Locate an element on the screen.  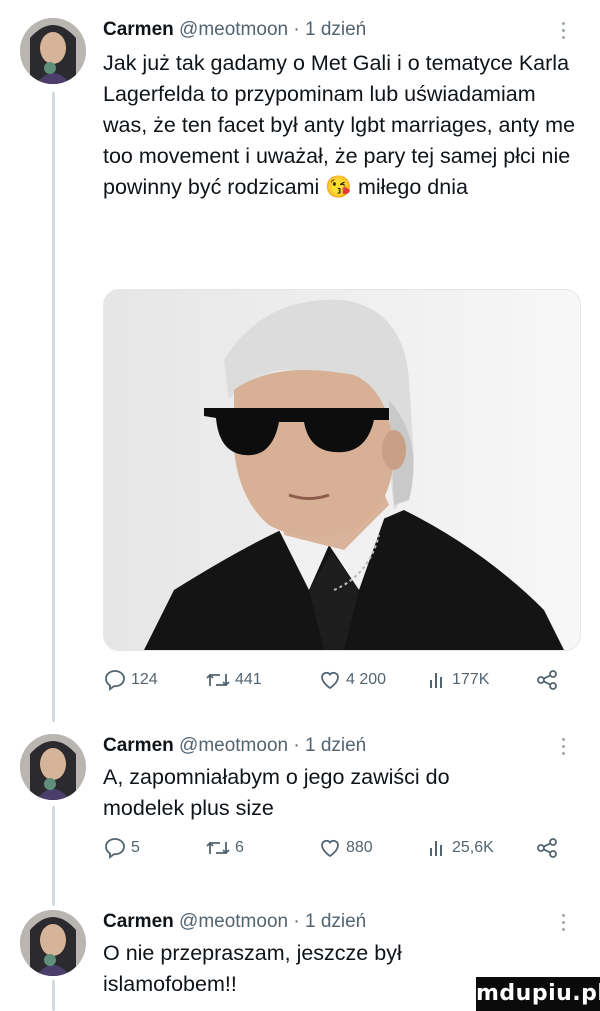
views-button: 177K is located at coordinates (458, 680).